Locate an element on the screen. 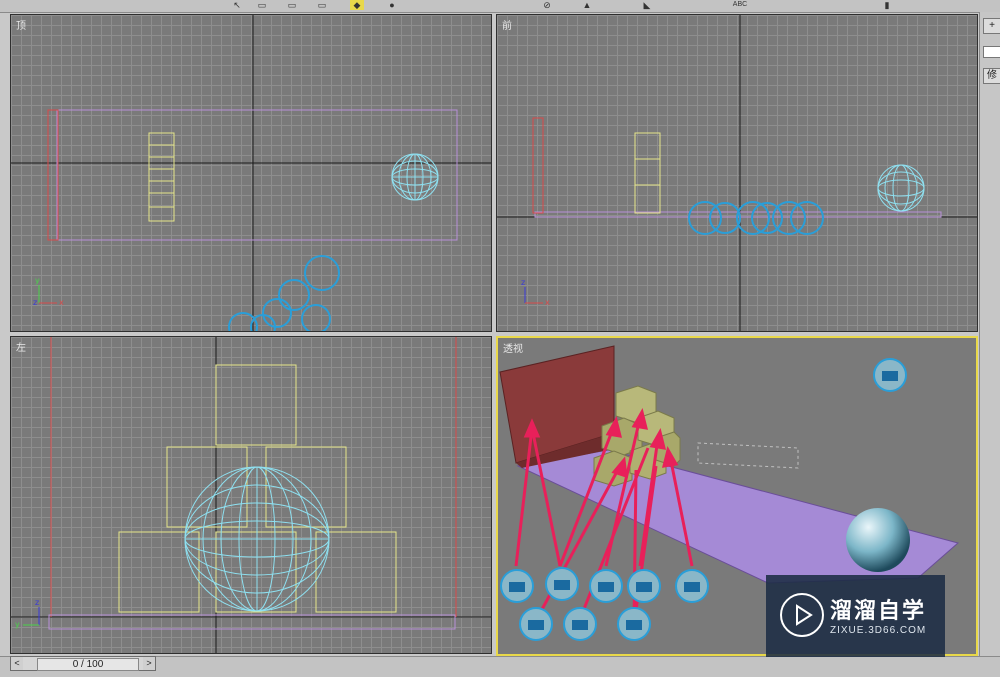 Image resolution: width=1000 pixels, height=677 pixels. move-icon: ▭ is located at coordinates (322, 5).